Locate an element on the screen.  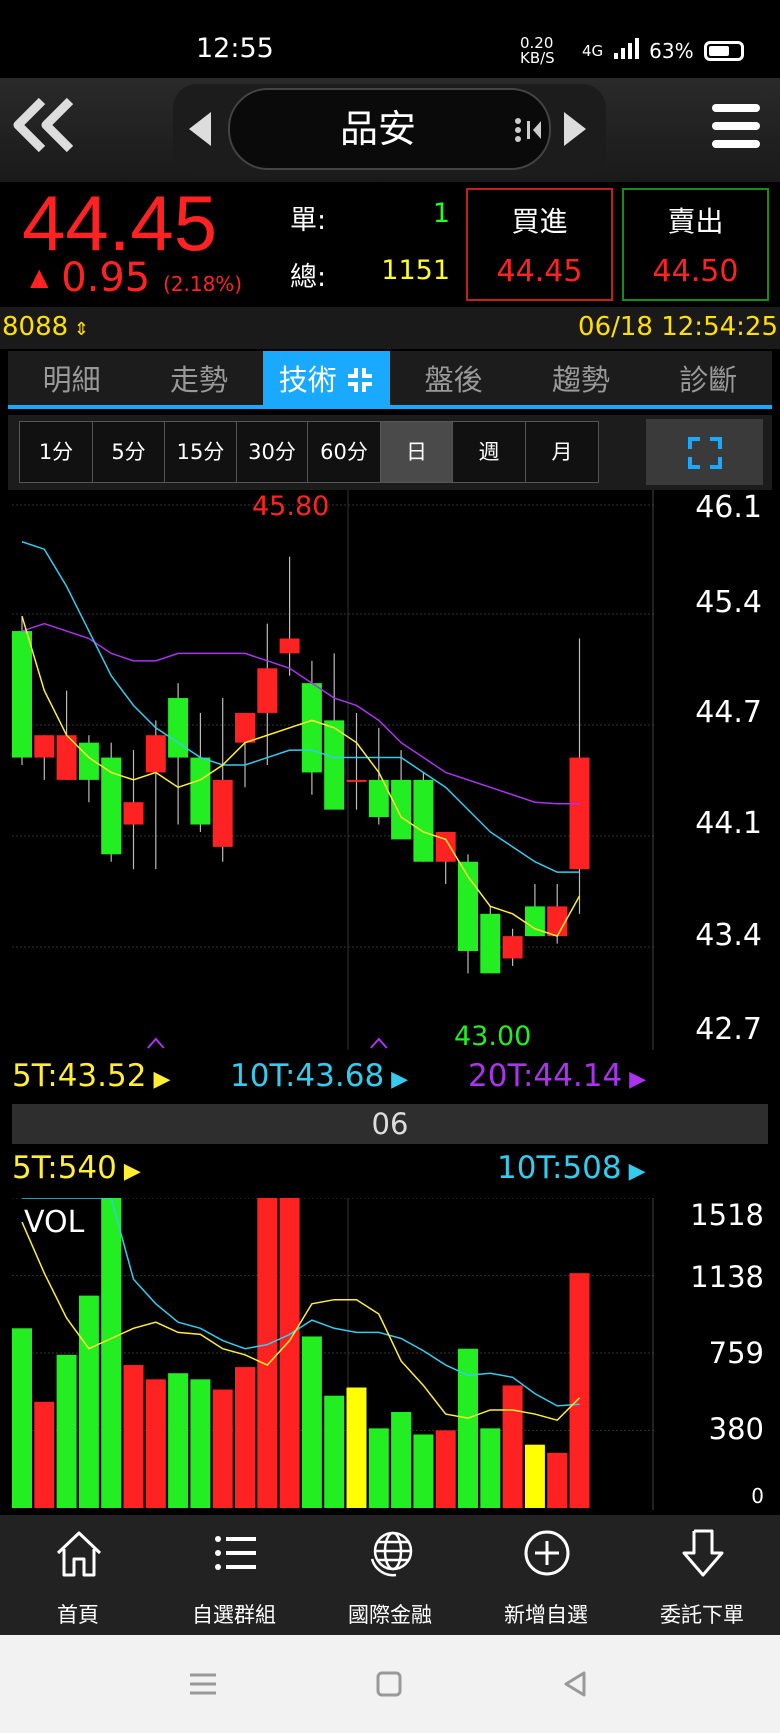
back-system-icon is located at coordinates (575, 1684).